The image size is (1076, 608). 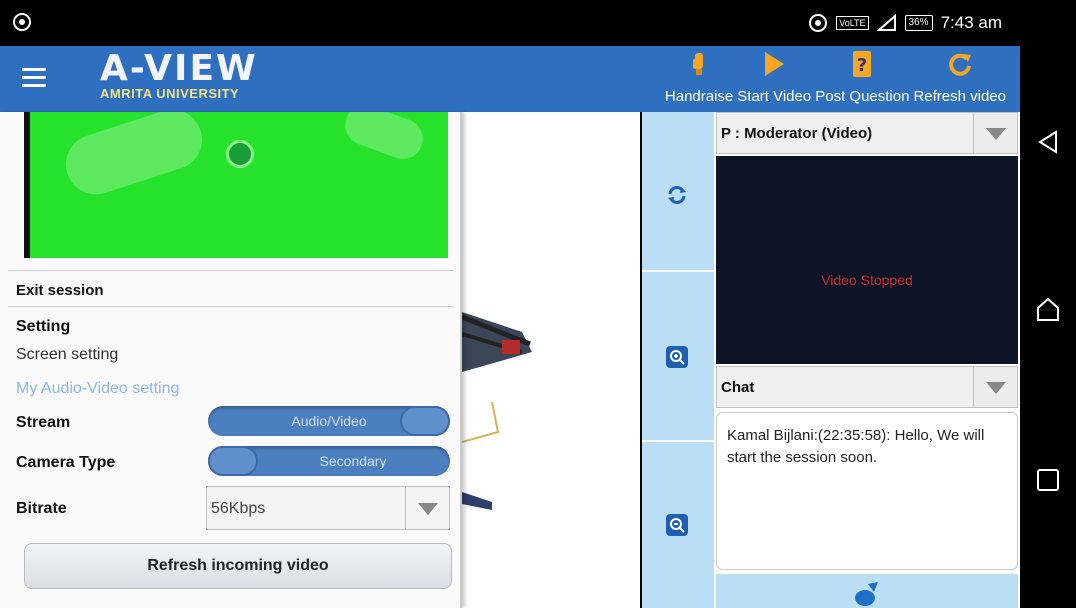 I want to click on stream-toggle: Audio/Video, so click(x=329, y=421).